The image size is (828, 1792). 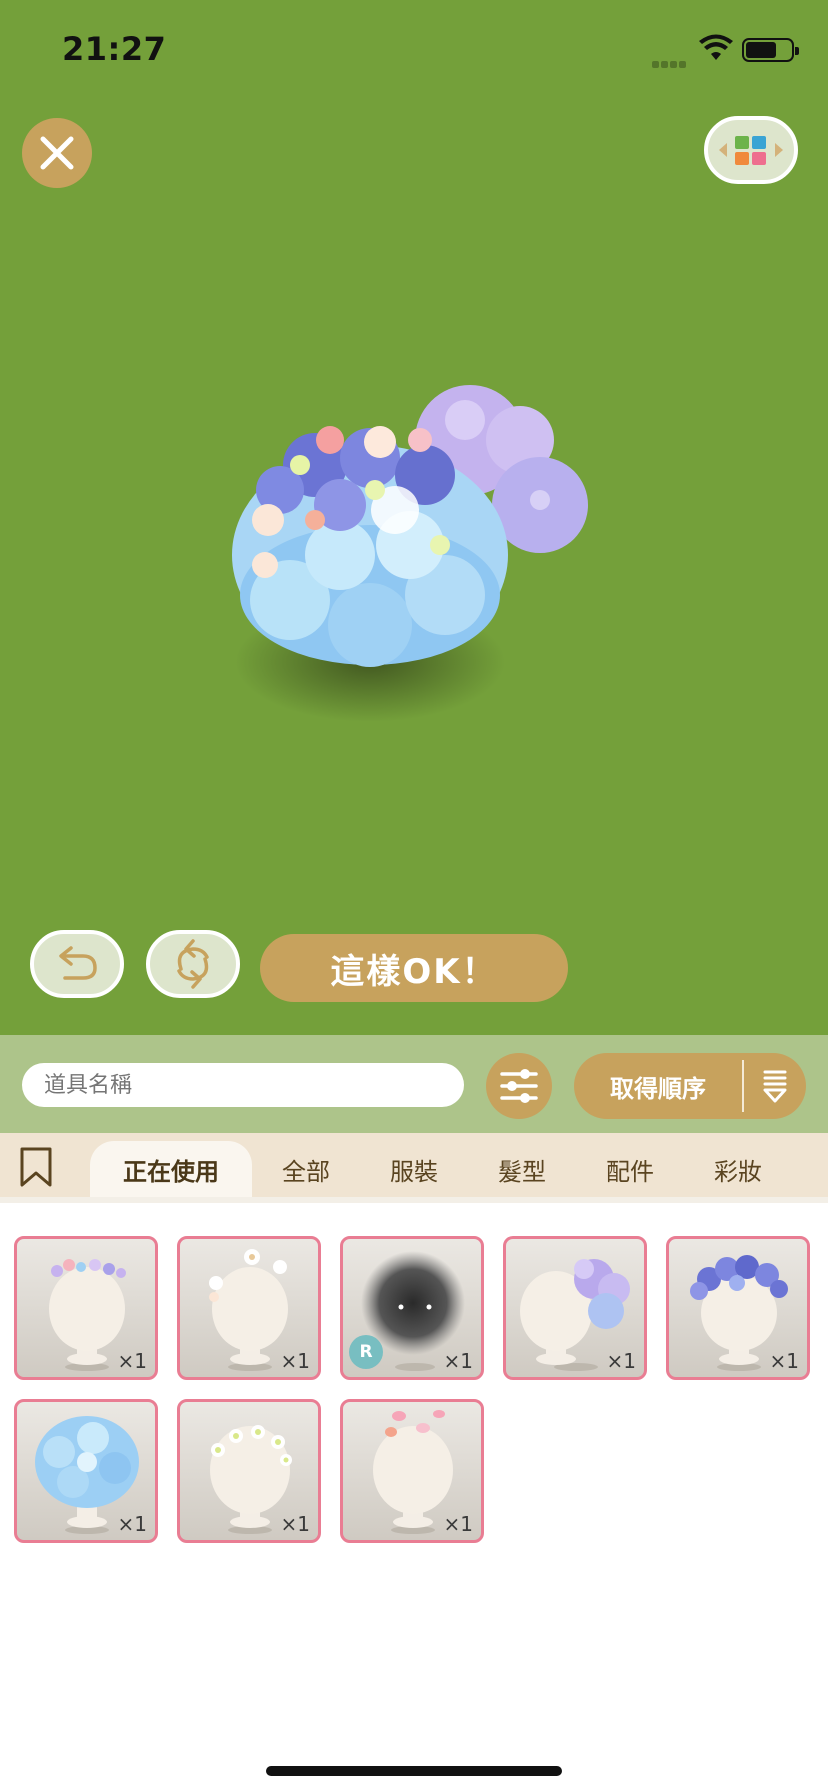 What do you see at coordinates (630, 1169) in the screenshot?
I see `tab-accessories: 配件` at bounding box center [630, 1169].